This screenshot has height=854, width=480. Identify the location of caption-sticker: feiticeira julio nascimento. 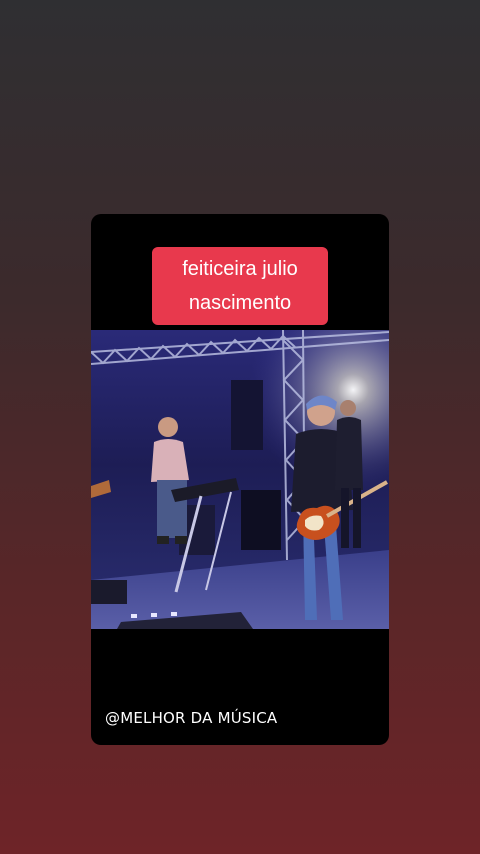
(240, 286).